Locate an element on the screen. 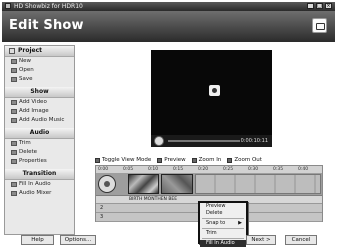  menu-item-label: Snap to is located at coordinates (216, 223).